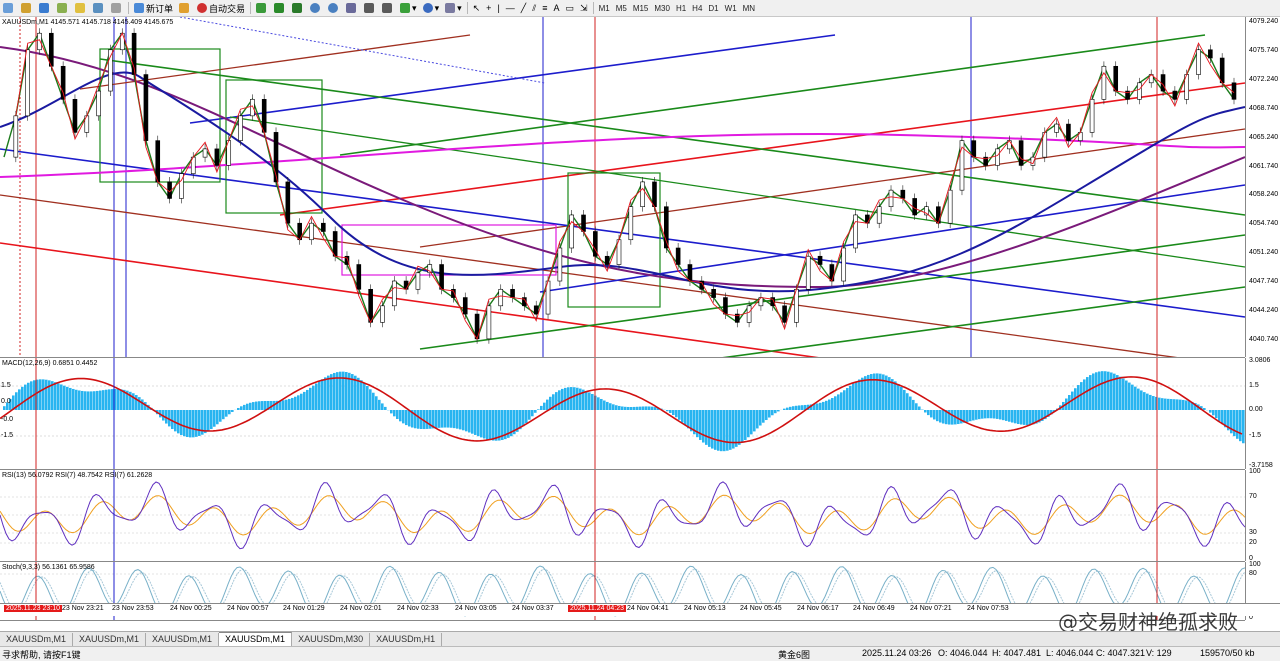 The width and height of the screenshot is (1280, 661). I want to click on timeframe-h1: H1, so click(681, 8).